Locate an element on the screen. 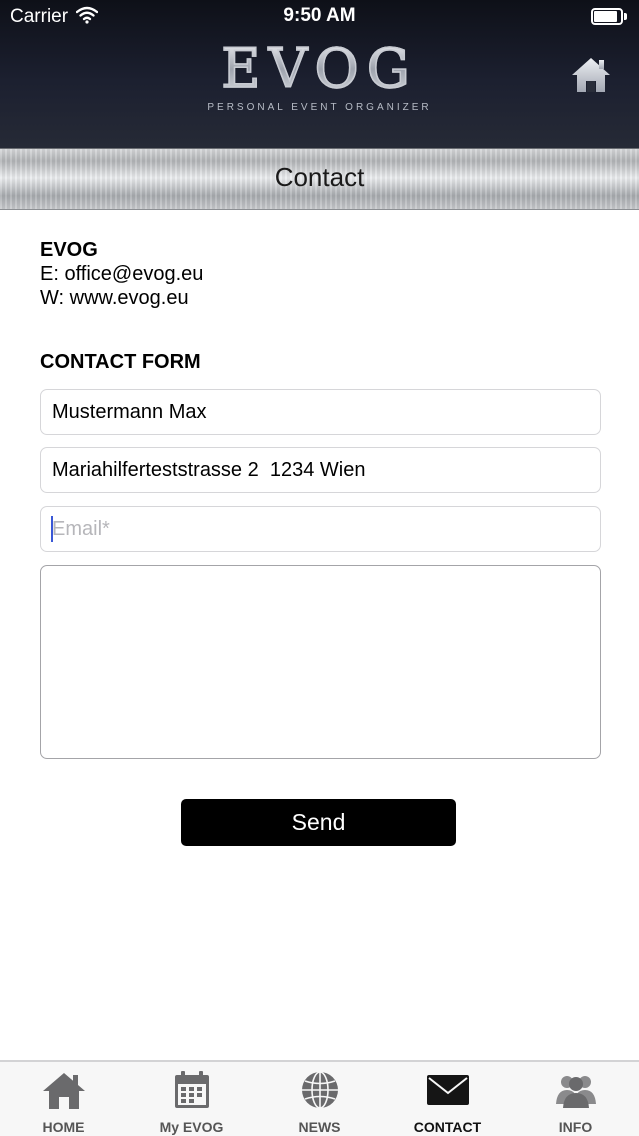  status-time: 9:50 AM is located at coordinates (319, 15).